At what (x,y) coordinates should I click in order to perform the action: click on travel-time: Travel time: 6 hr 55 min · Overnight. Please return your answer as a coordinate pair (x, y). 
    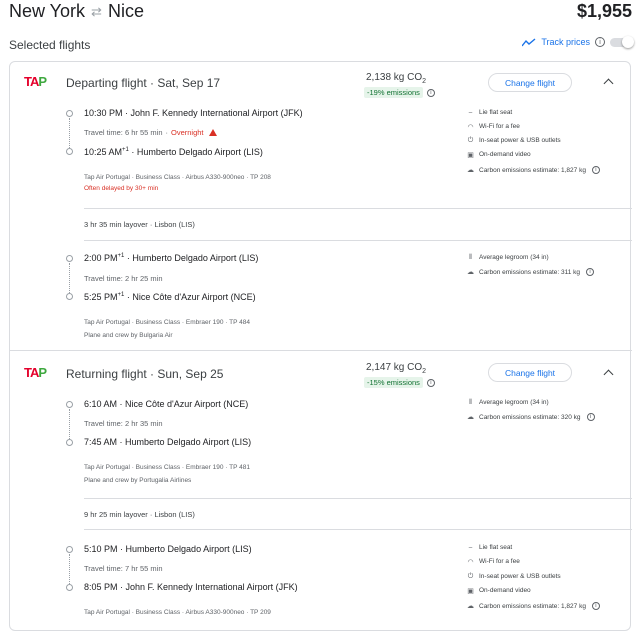
    Looking at the image, I should click on (150, 132).